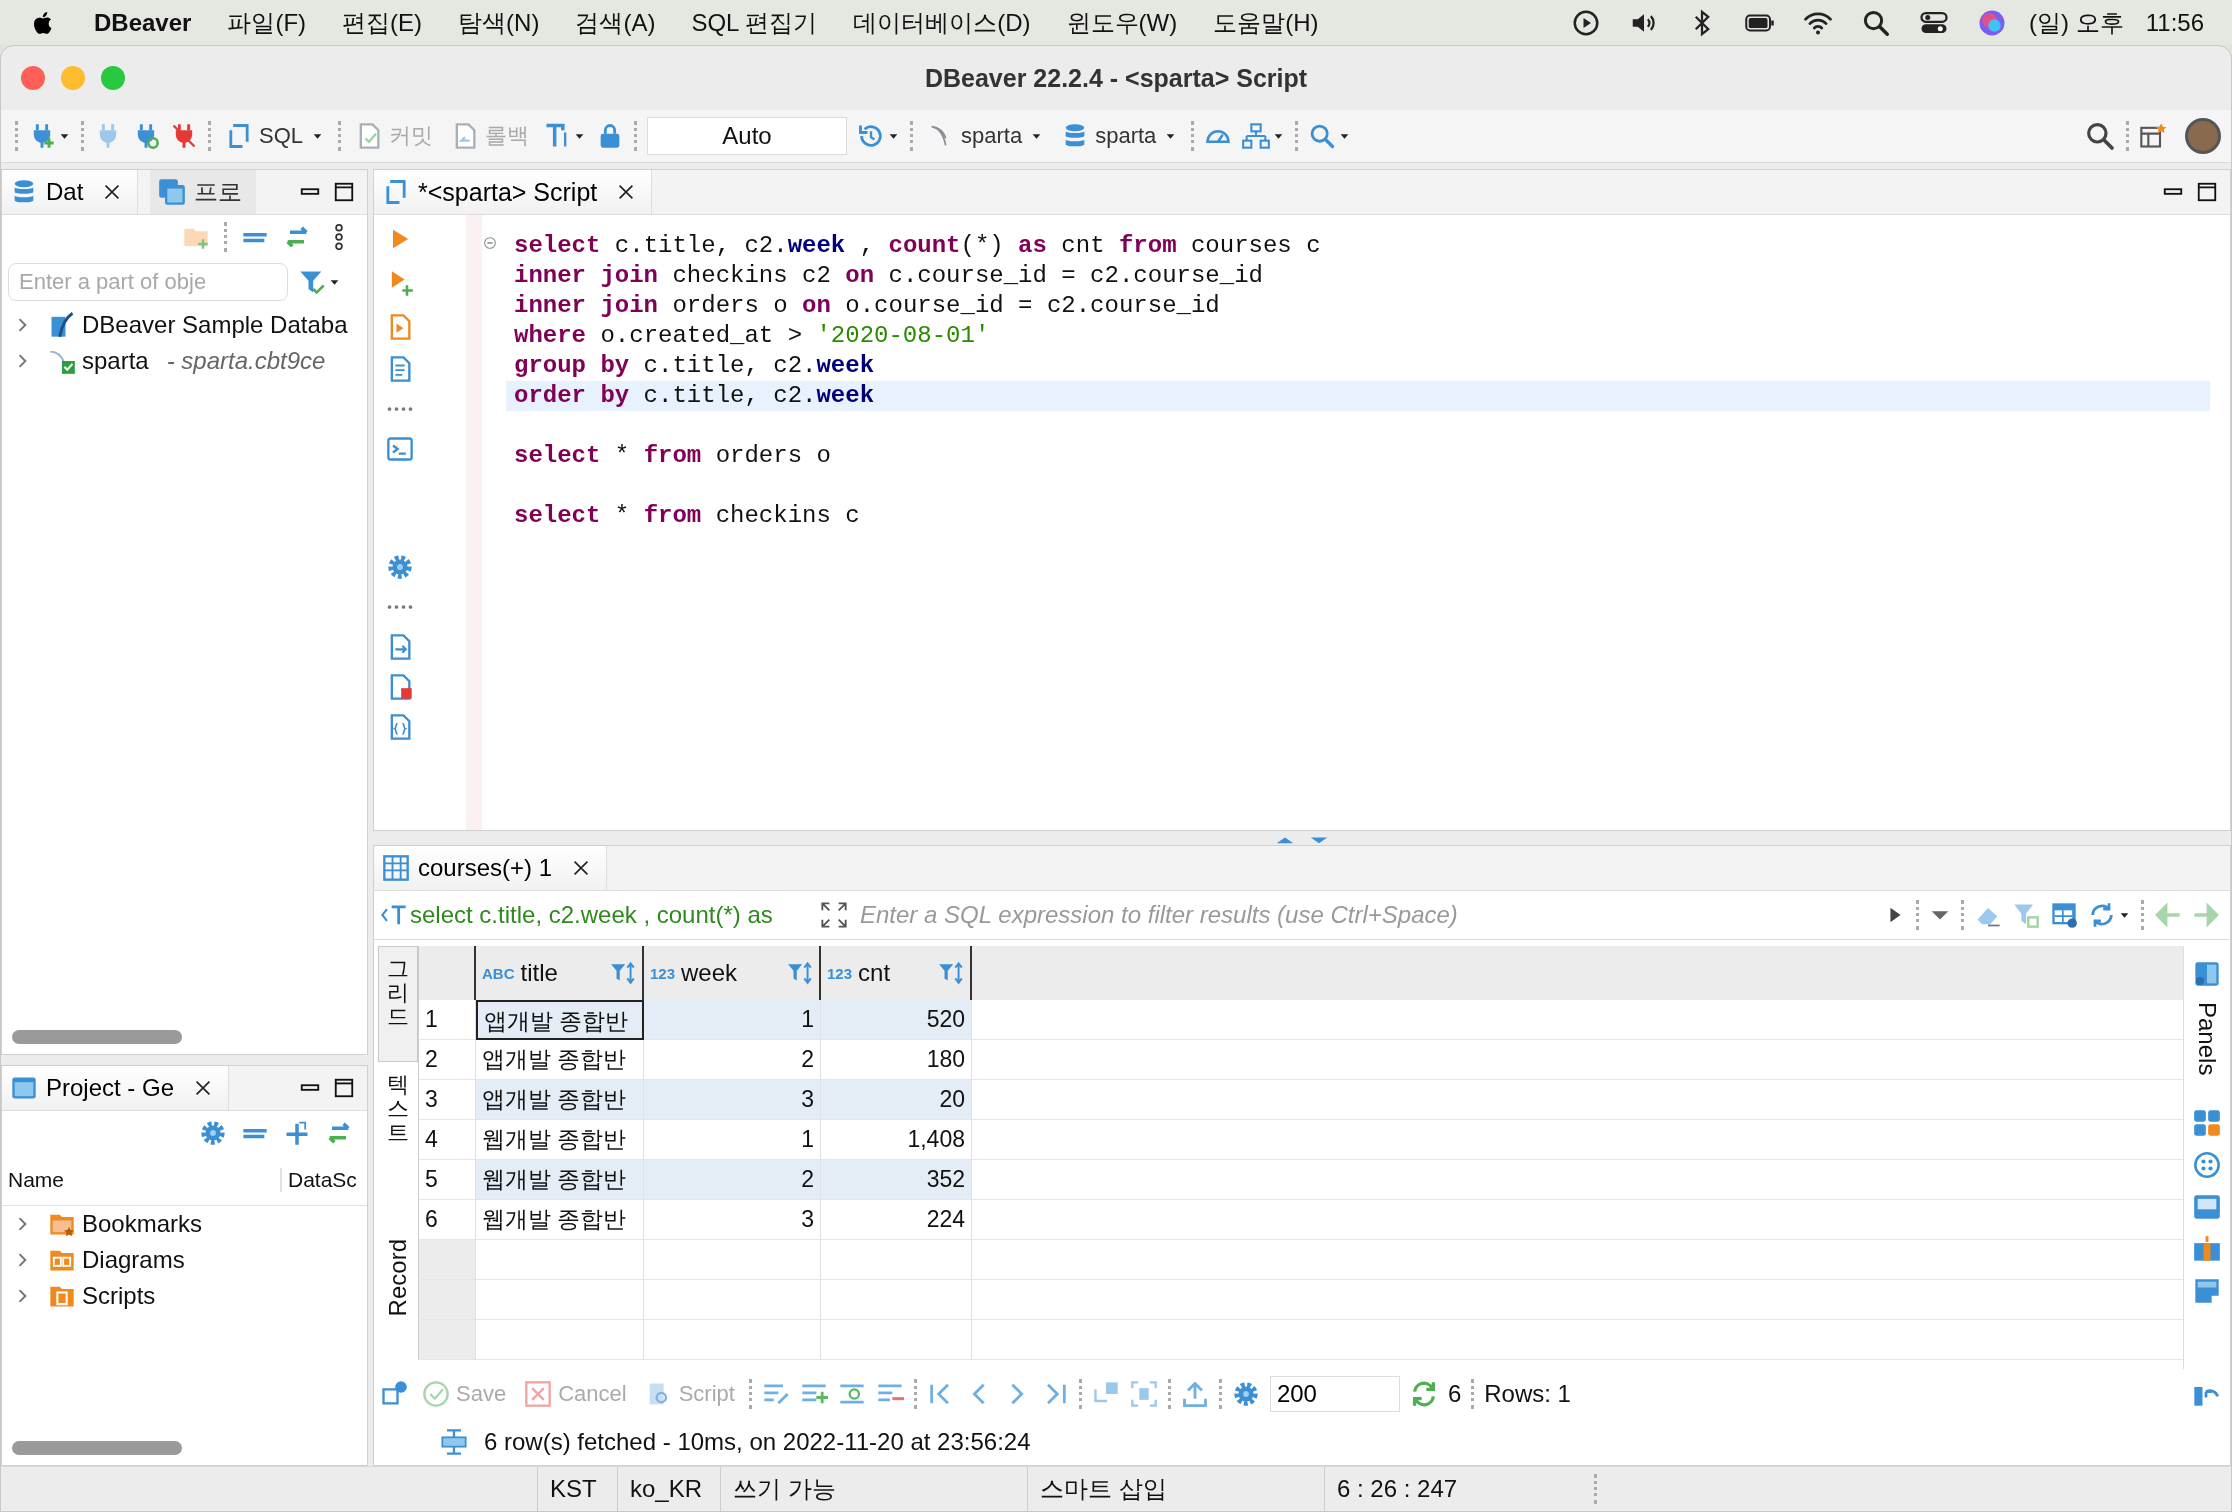 The height and width of the screenshot is (1512, 2232). Describe the element at coordinates (1122, 22) in the screenshot. I see `menu-item: 윈도우(W)` at that location.